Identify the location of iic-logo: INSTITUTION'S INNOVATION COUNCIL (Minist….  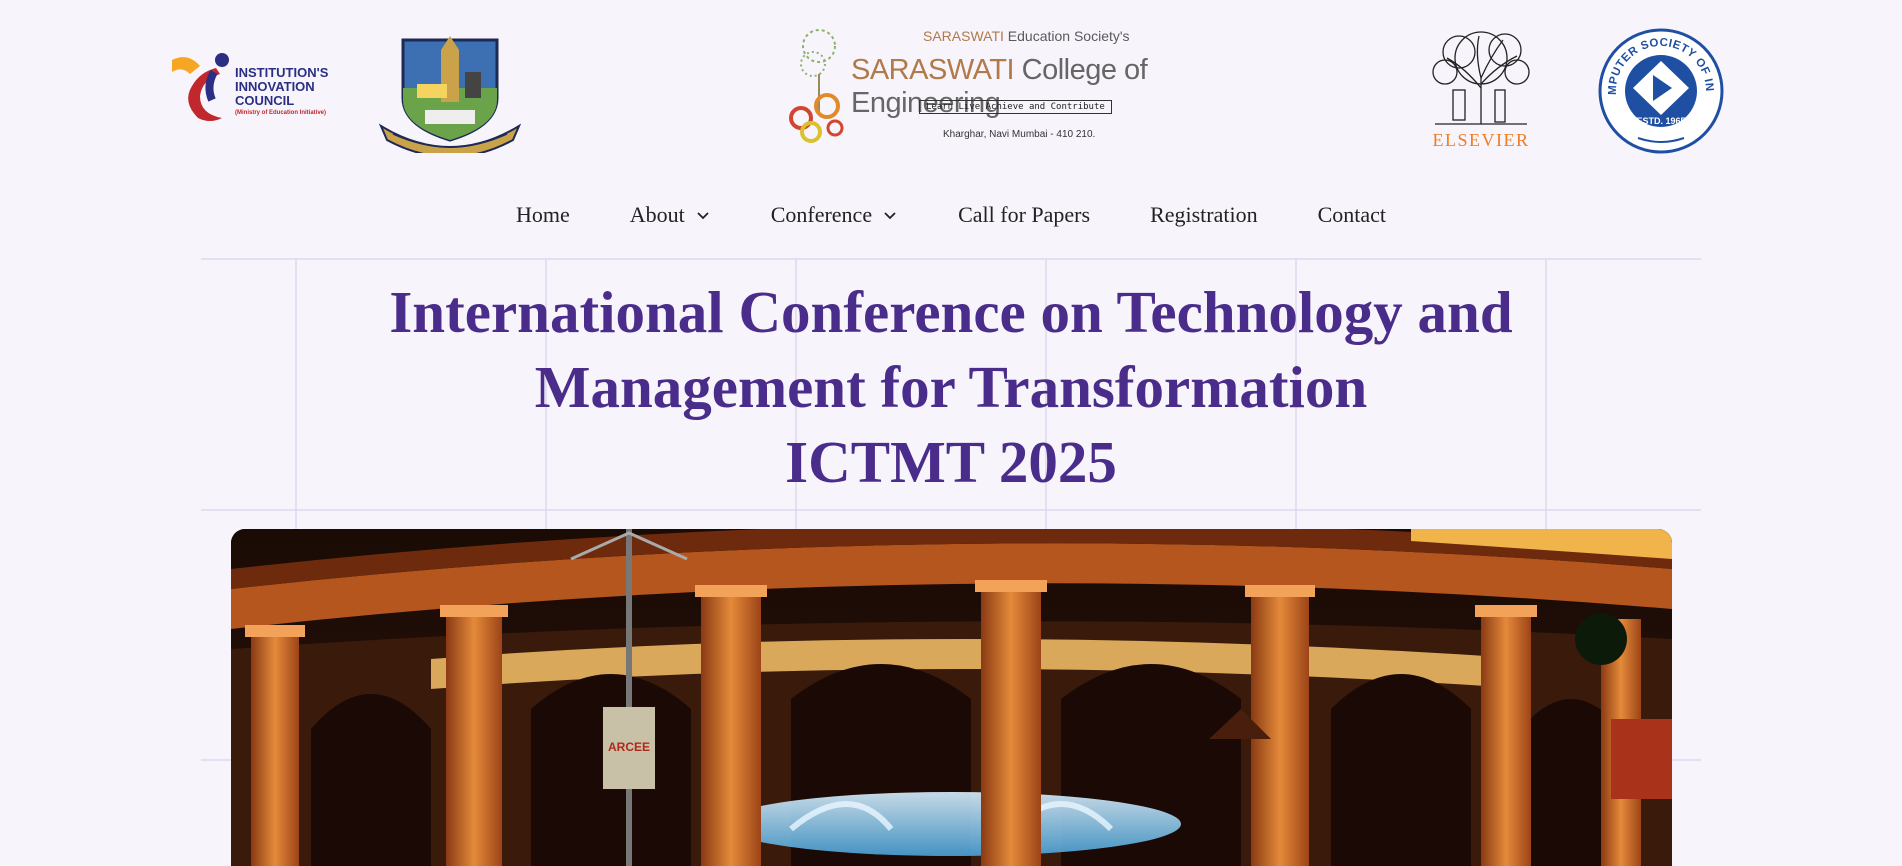
(250, 88).